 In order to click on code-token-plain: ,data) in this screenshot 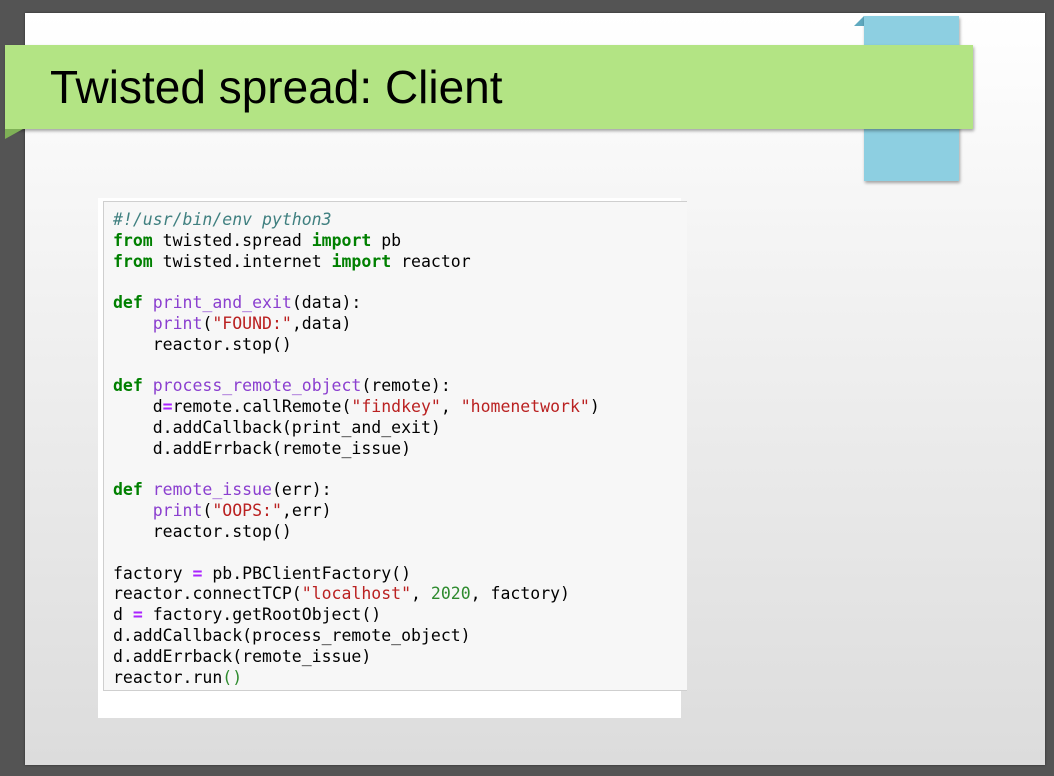, I will do `click(321, 323)`.